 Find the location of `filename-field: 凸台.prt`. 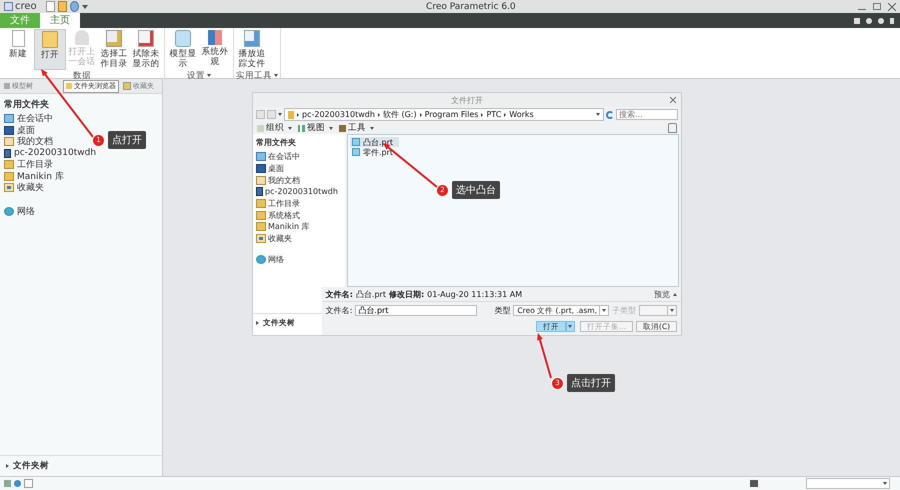

filename-field: 凸台.prt is located at coordinates (416, 310).